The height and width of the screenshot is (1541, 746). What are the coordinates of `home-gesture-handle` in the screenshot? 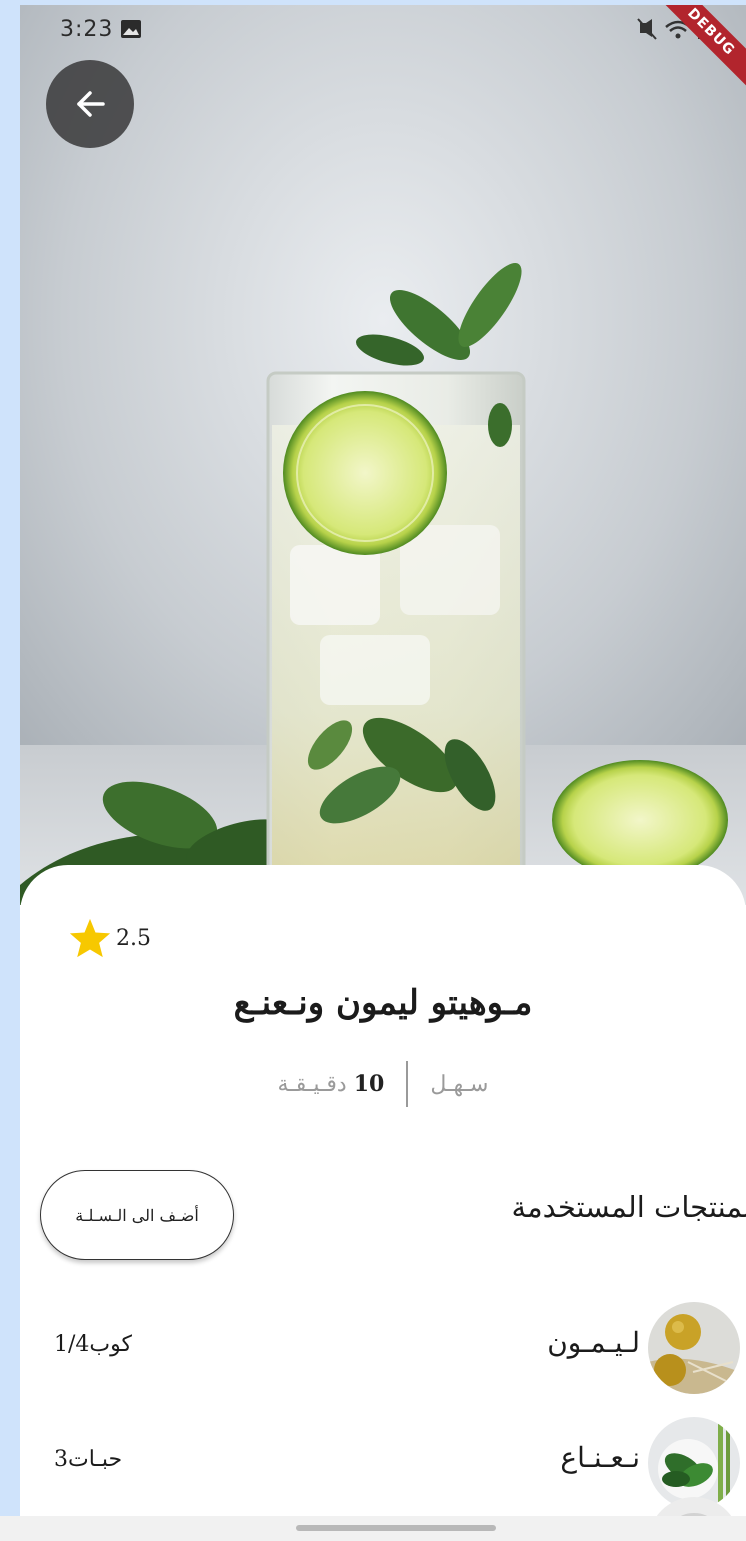 It's located at (396, 1528).